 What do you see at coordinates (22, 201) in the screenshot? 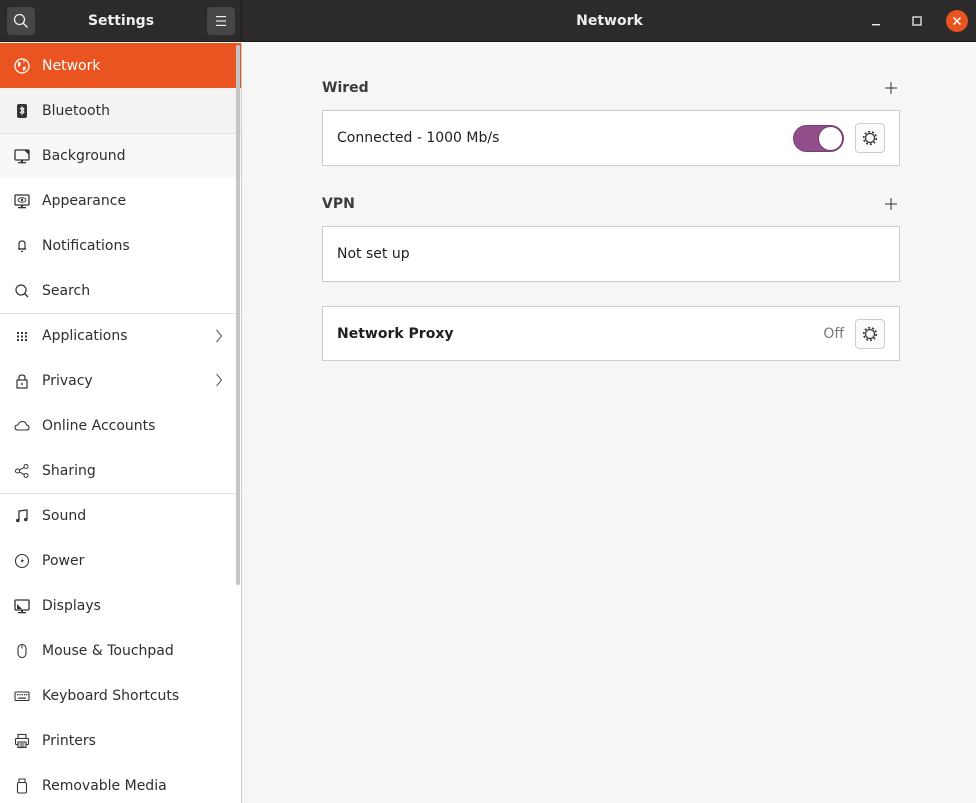
I see `appearance-icon` at bounding box center [22, 201].